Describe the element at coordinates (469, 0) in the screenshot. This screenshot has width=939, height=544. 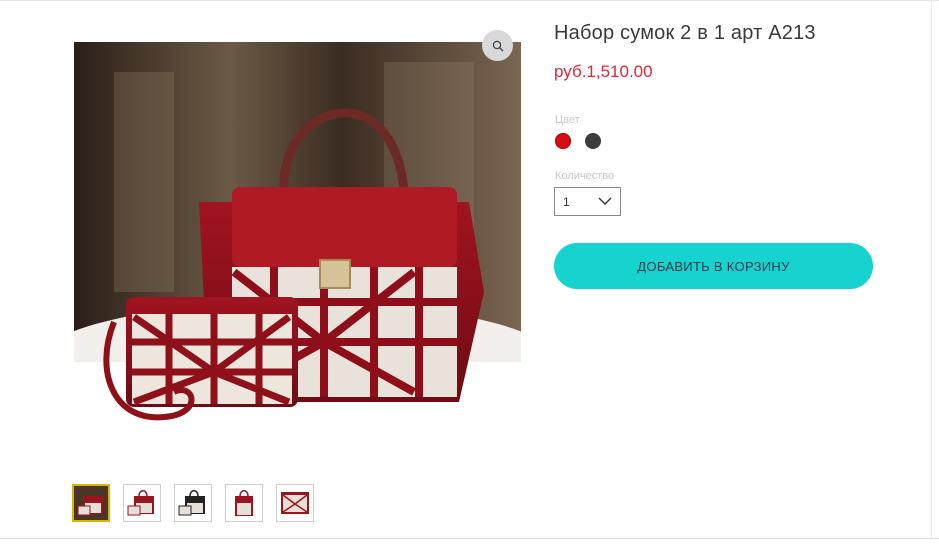
I see `top-divider` at that location.